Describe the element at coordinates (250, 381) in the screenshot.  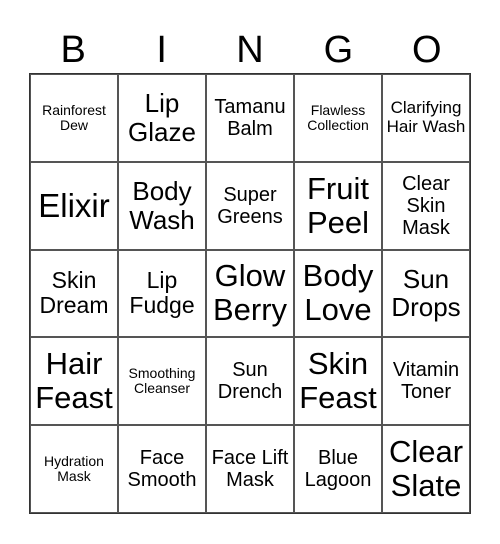
I see `bingo-cell: Sun Drench` at that location.